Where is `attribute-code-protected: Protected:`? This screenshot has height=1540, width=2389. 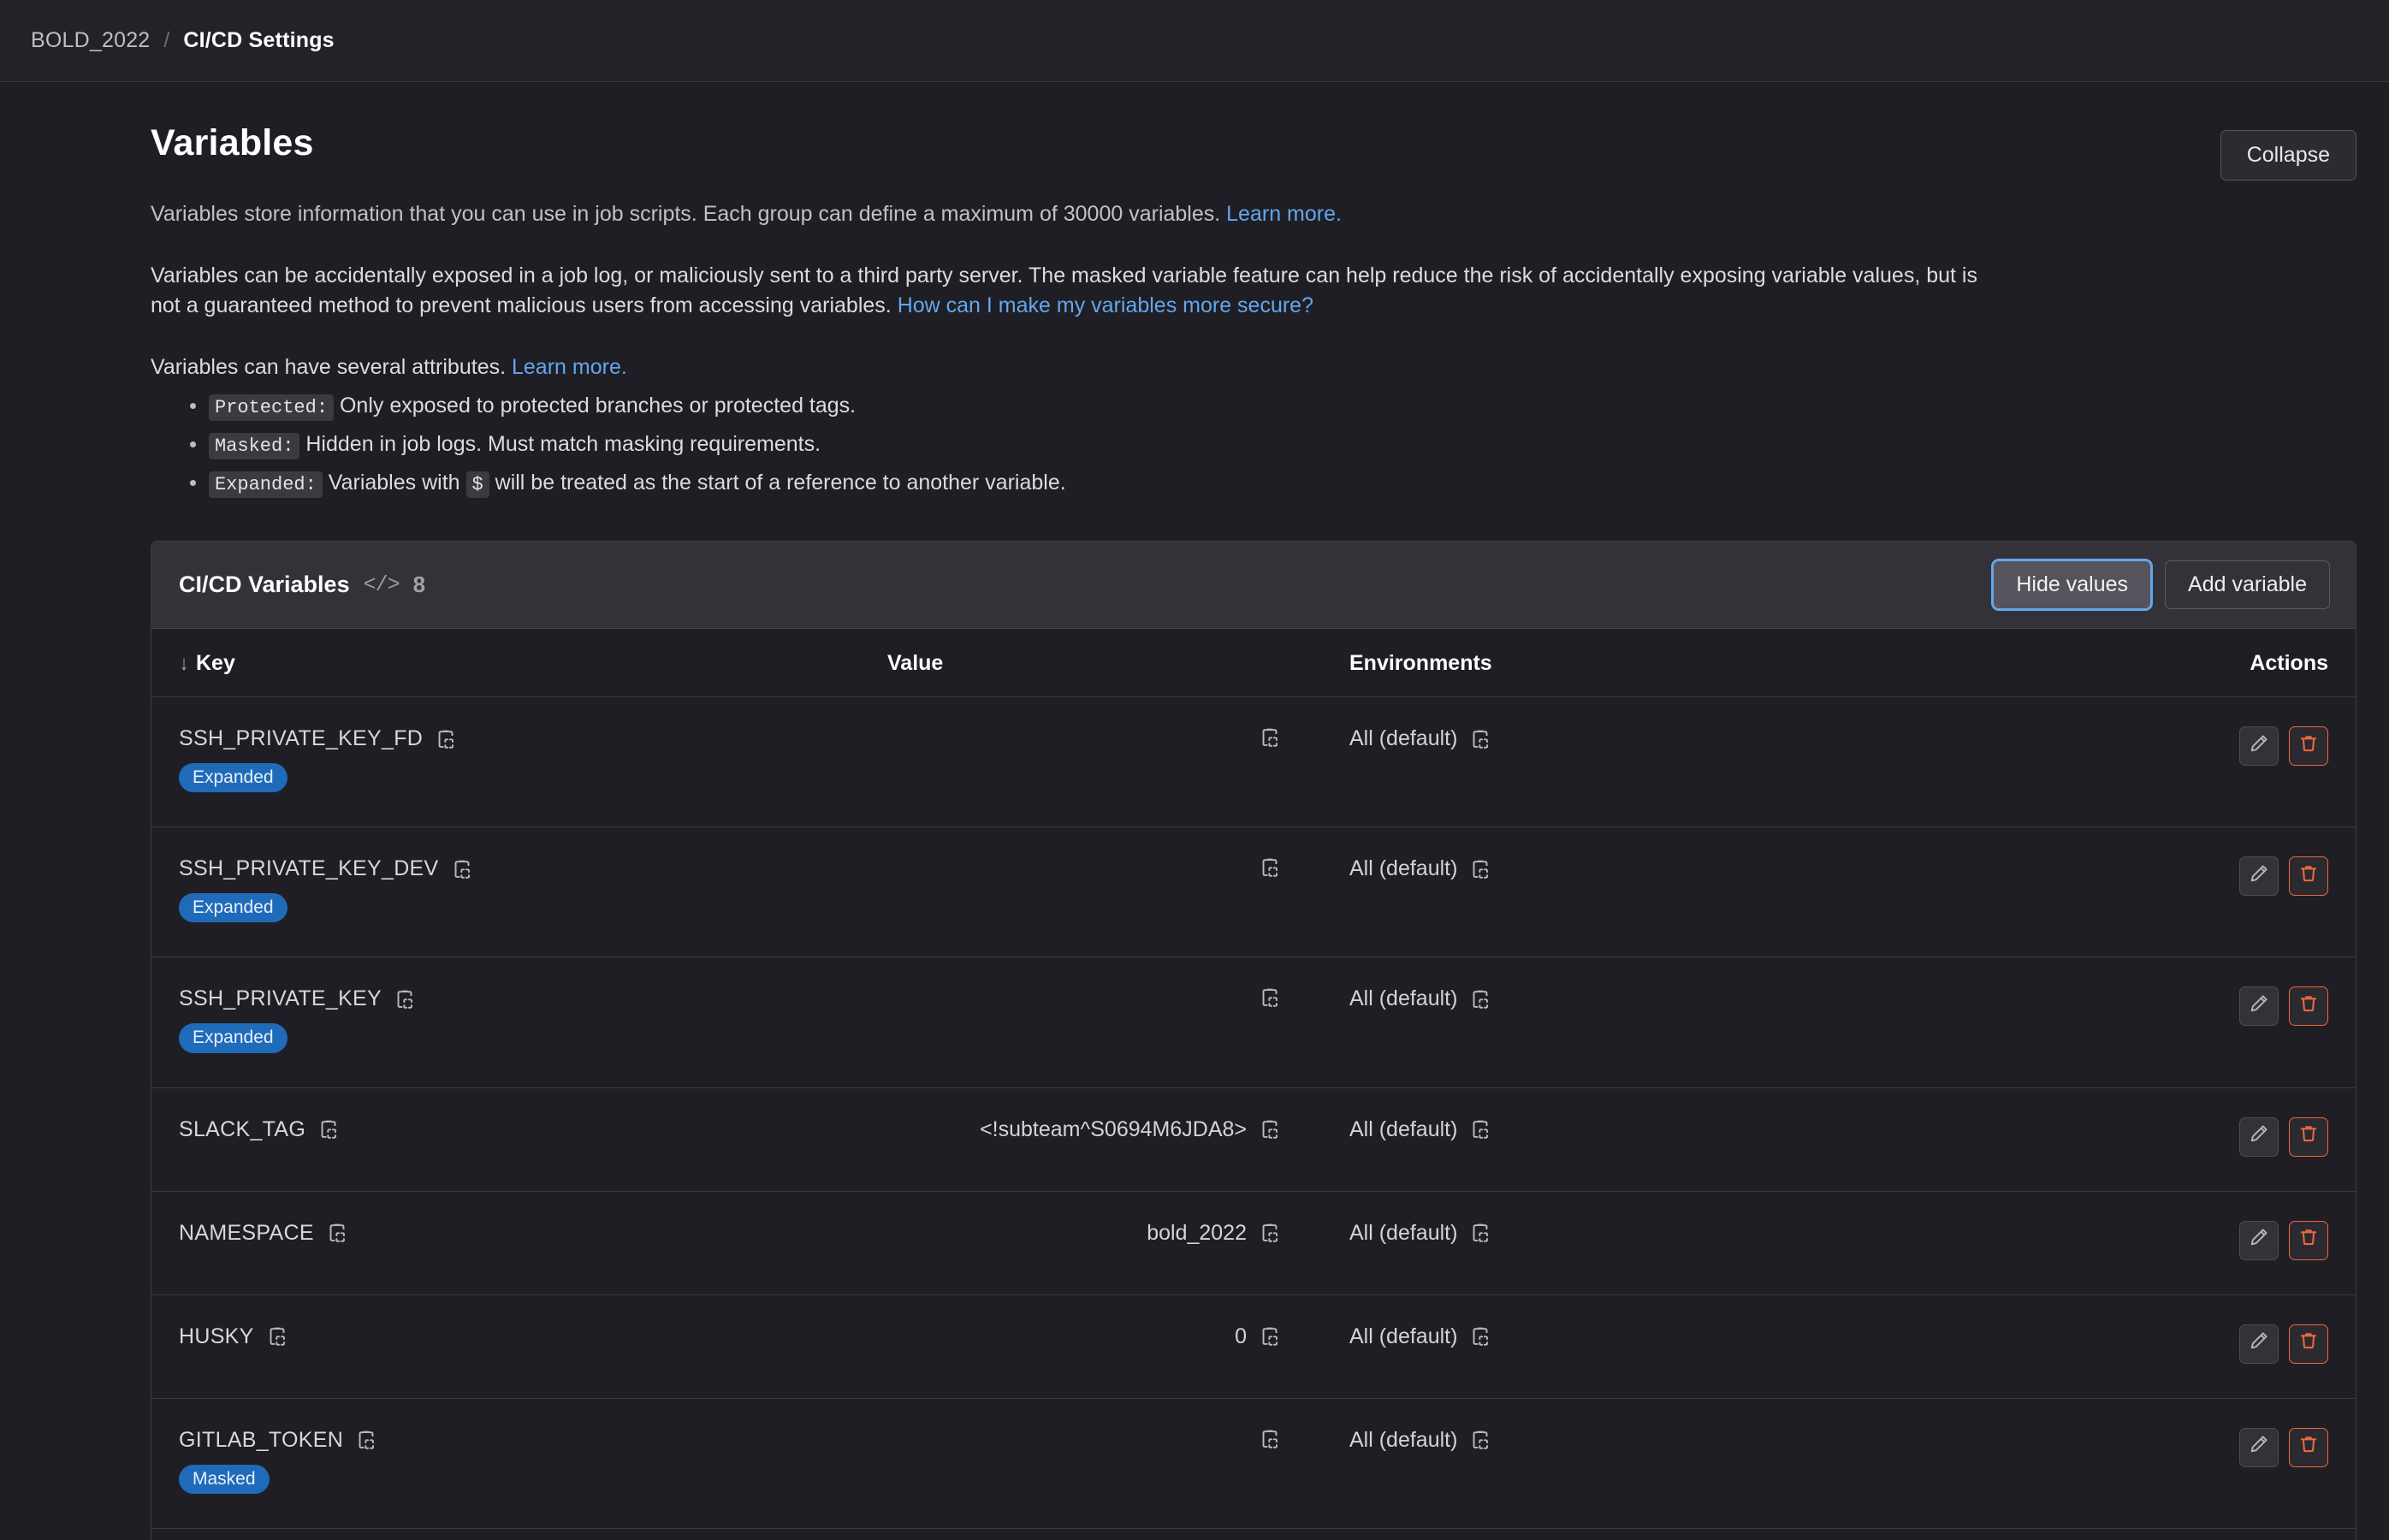 attribute-code-protected: Protected: is located at coordinates (272, 407).